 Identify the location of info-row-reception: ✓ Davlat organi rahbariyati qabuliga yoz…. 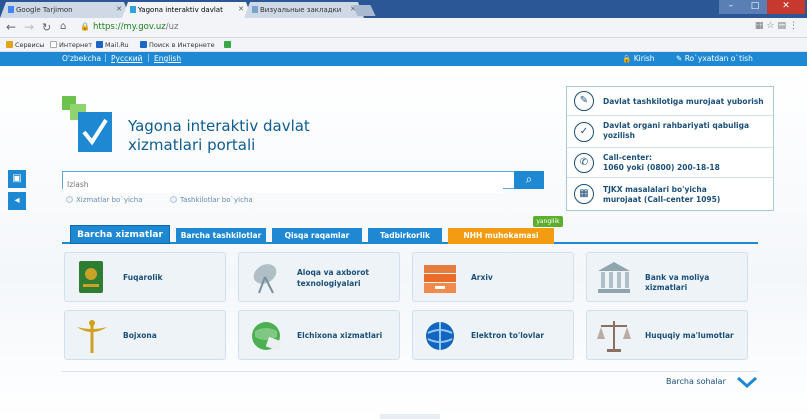
(670, 132).